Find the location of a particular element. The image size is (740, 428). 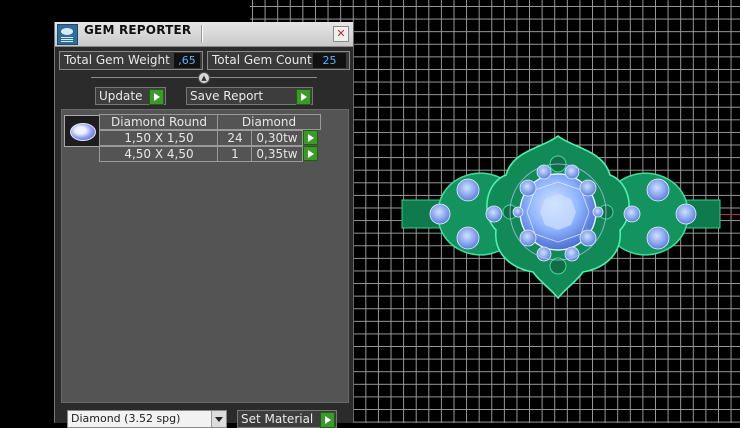

table-row-size: 4,50 X 4,50 is located at coordinates (159, 154).